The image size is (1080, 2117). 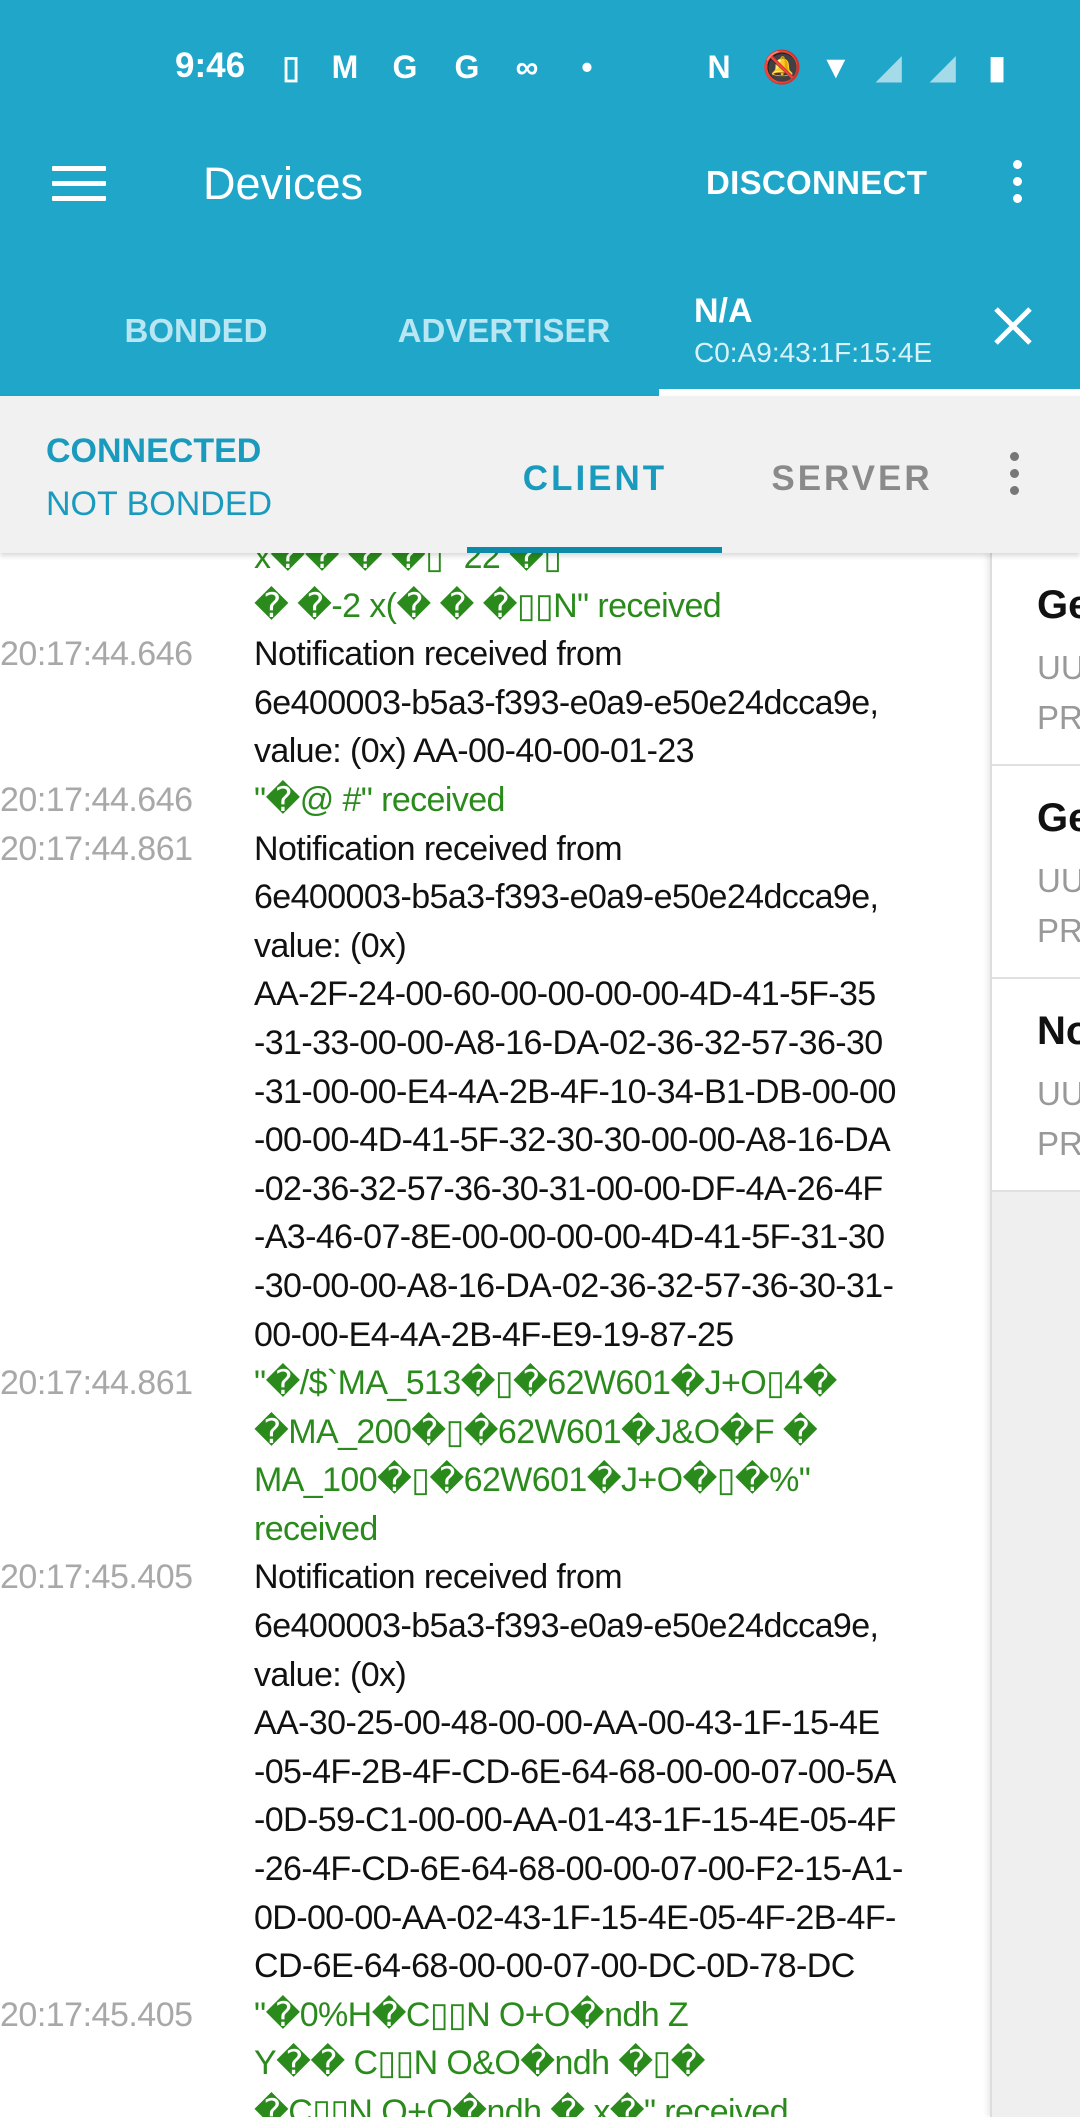 I want to click on battery-icon: ▮, so click(x=997, y=67).